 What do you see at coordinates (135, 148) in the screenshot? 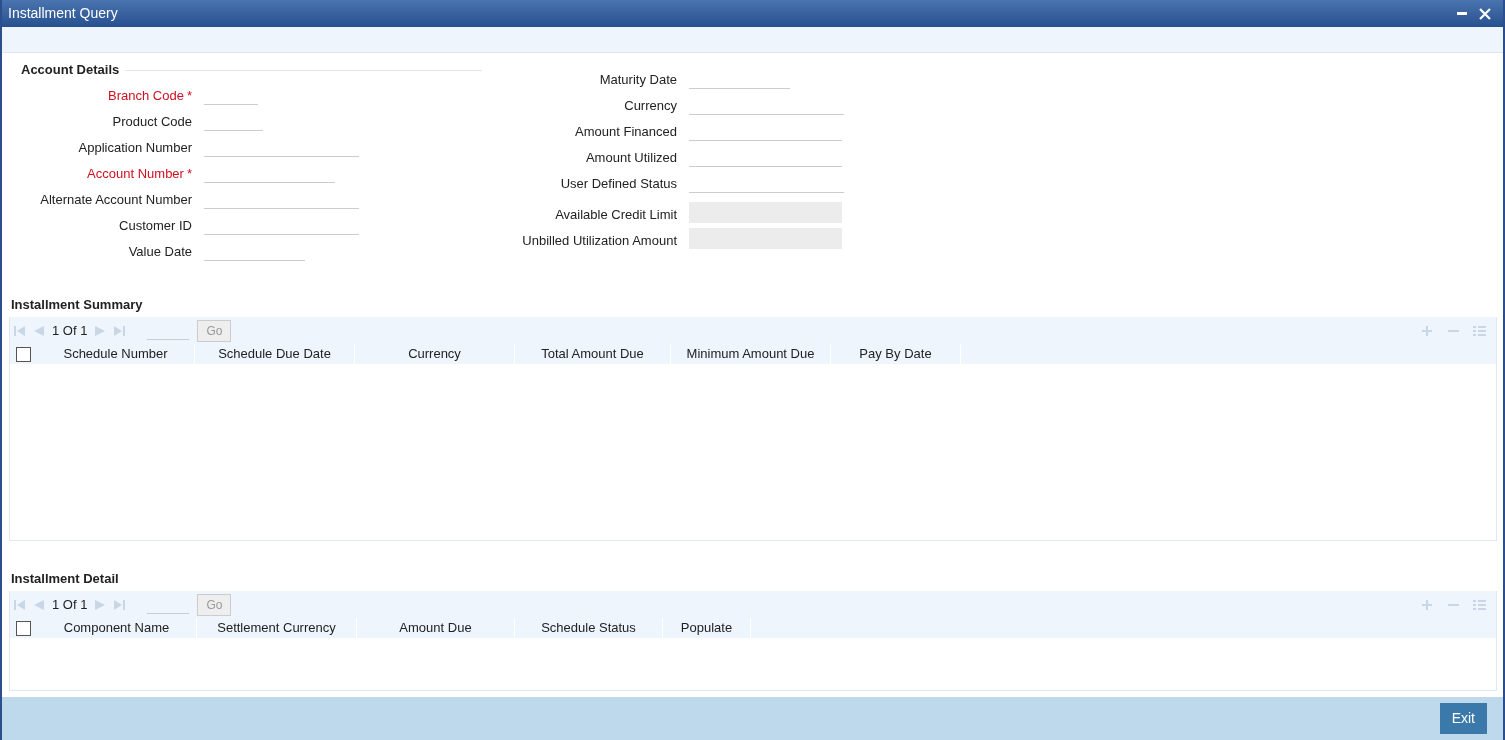
I see `field-label: Application Number` at bounding box center [135, 148].